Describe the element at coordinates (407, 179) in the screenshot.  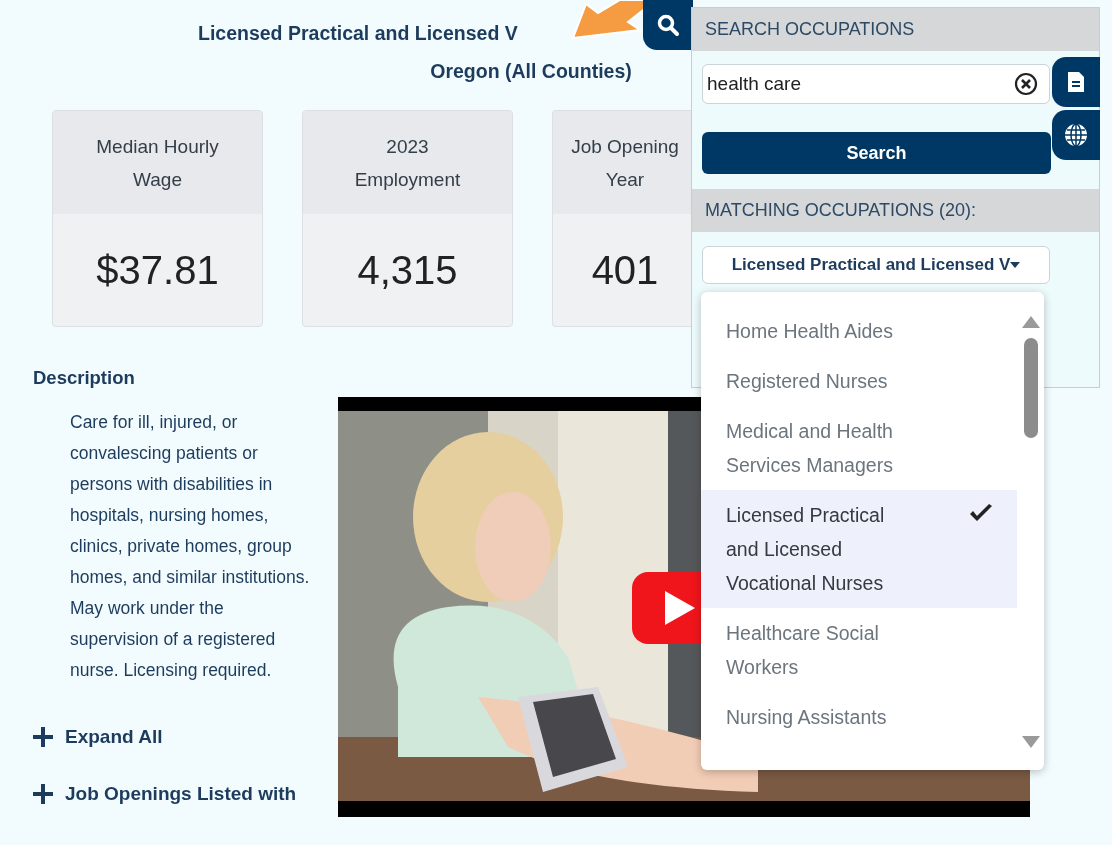
I see `stat-label: Employment` at that location.